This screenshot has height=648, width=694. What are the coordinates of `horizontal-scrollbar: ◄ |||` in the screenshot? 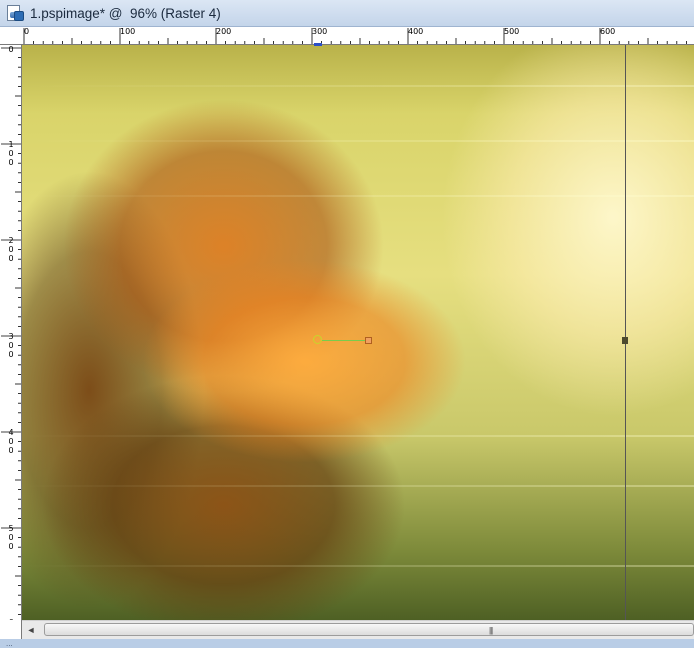 It's located at (358, 629).